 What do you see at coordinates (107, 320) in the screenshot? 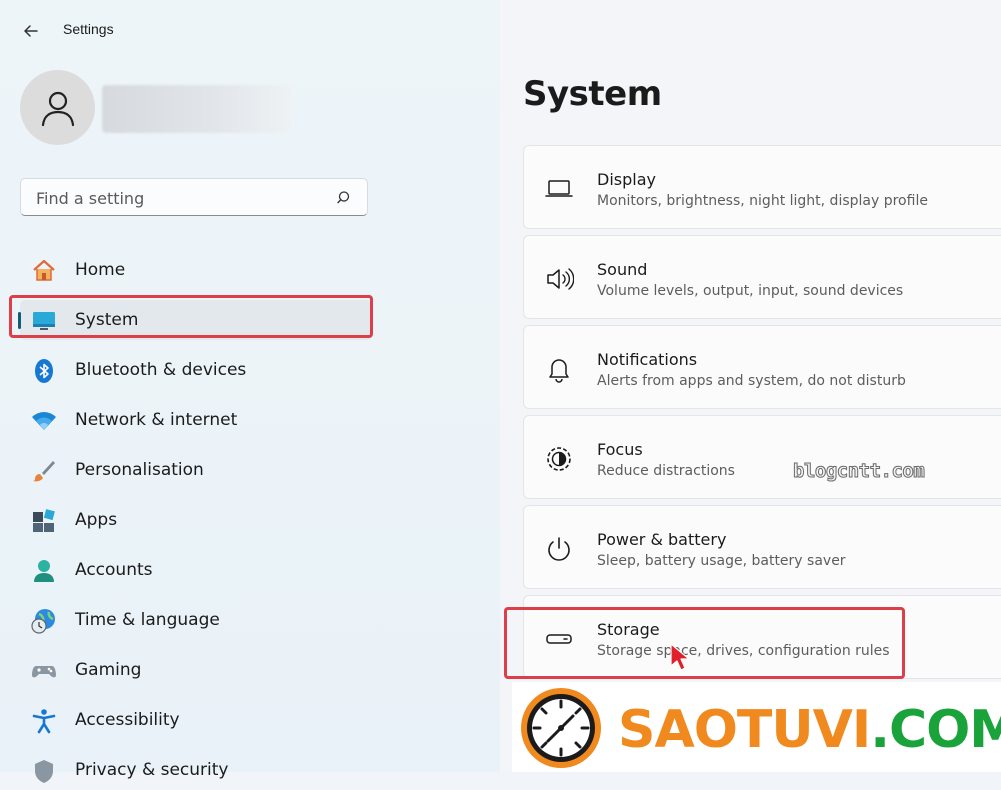
I see `sidebar-item-label: System` at bounding box center [107, 320].